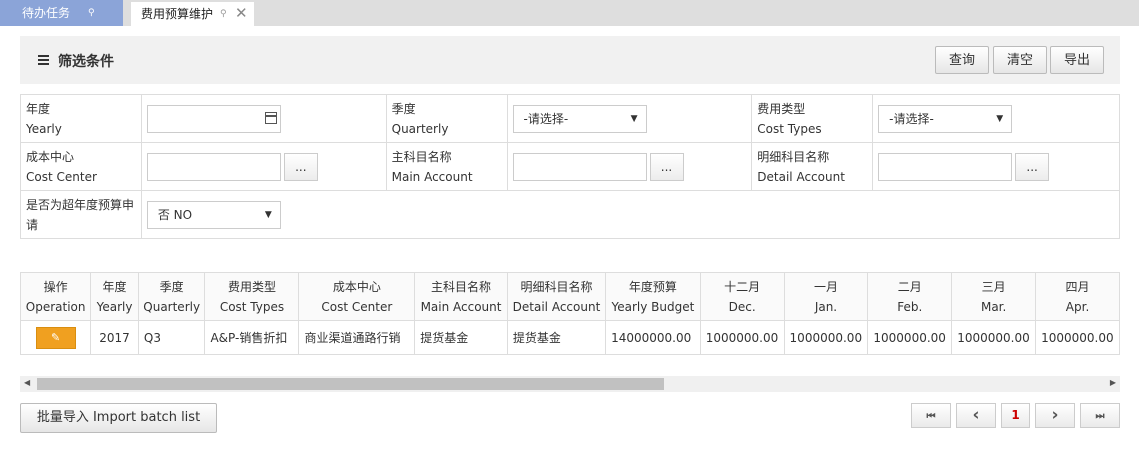 The image size is (1139, 452). What do you see at coordinates (1113, 382) in the screenshot?
I see `scroll-right-icon: ▶` at bounding box center [1113, 382].